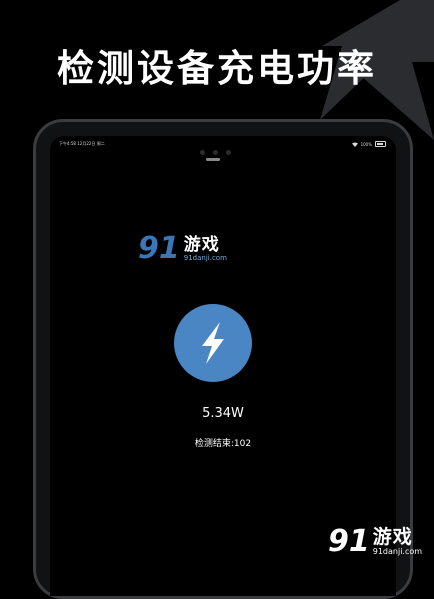 The width and height of the screenshot is (434, 599). I want to click on watermark-text: 游戏 91danji.com, so click(205, 249).